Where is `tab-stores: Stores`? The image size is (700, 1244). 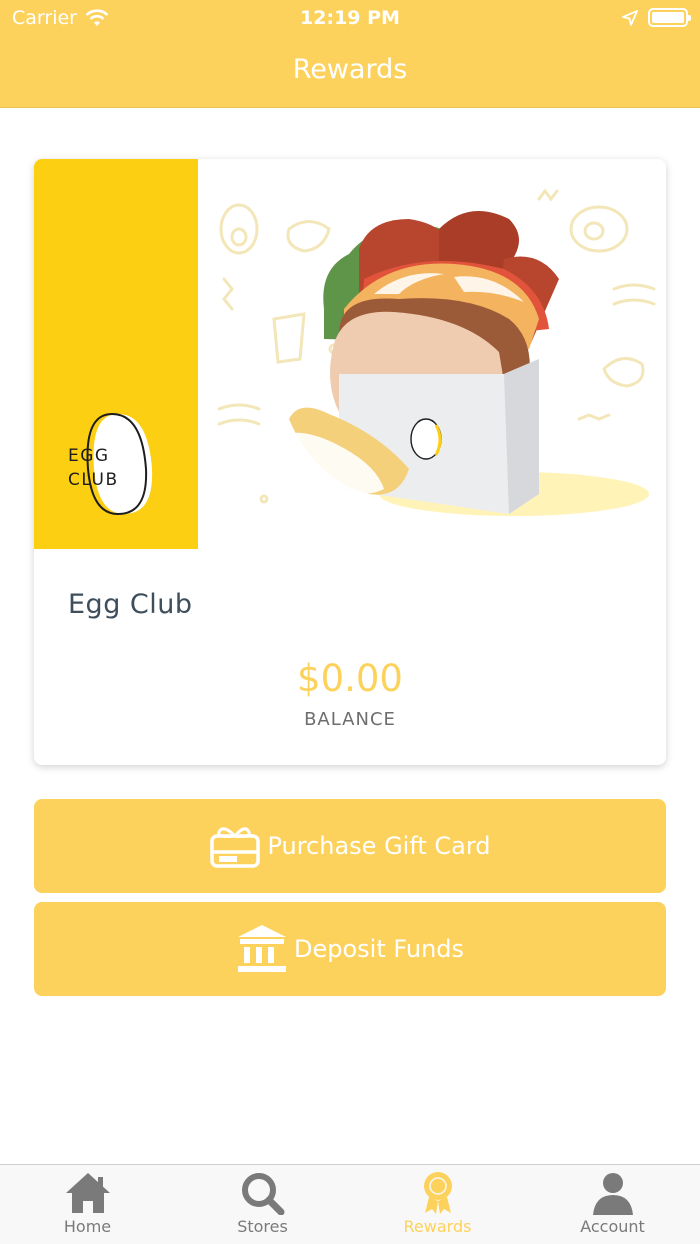 tab-stores: Stores is located at coordinates (262, 1204).